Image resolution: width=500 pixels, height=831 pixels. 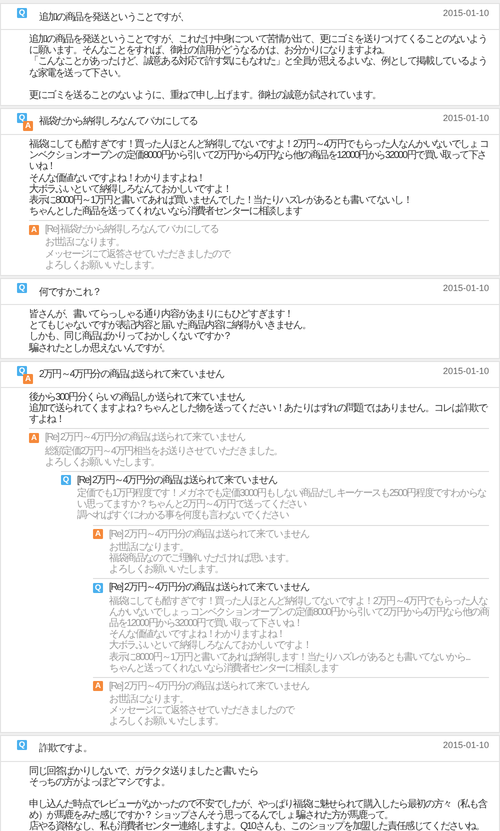 I want to click on thread-title: 福袋だから納得しろなんてバカにしてる, so click(x=238, y=121).